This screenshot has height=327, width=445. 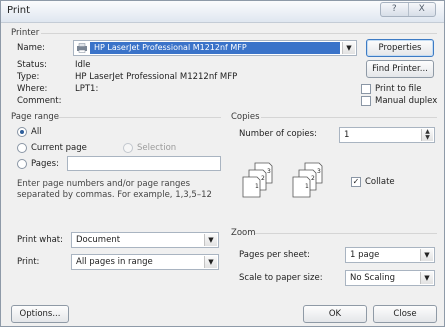 I want to click on print-scope-select: All pages in range ▼, so click(x=145, y=262).